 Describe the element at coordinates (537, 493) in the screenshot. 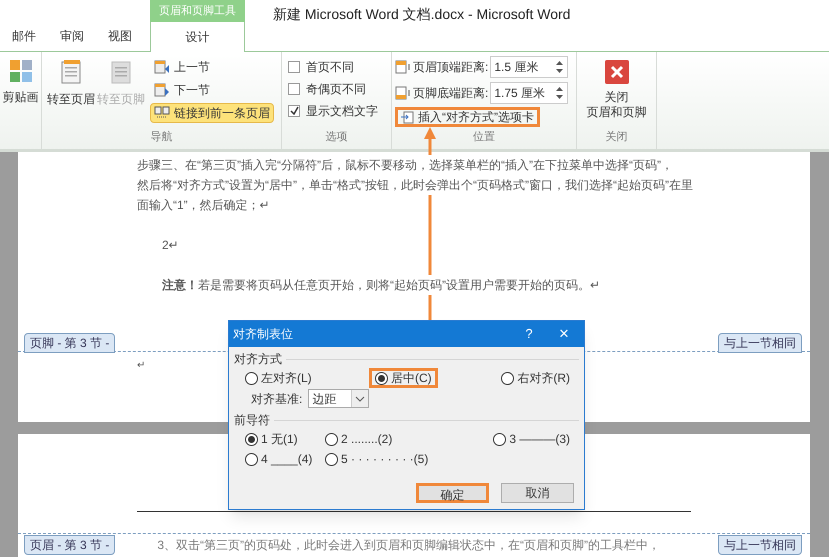

I see `dialog-button: 取消` at that location.